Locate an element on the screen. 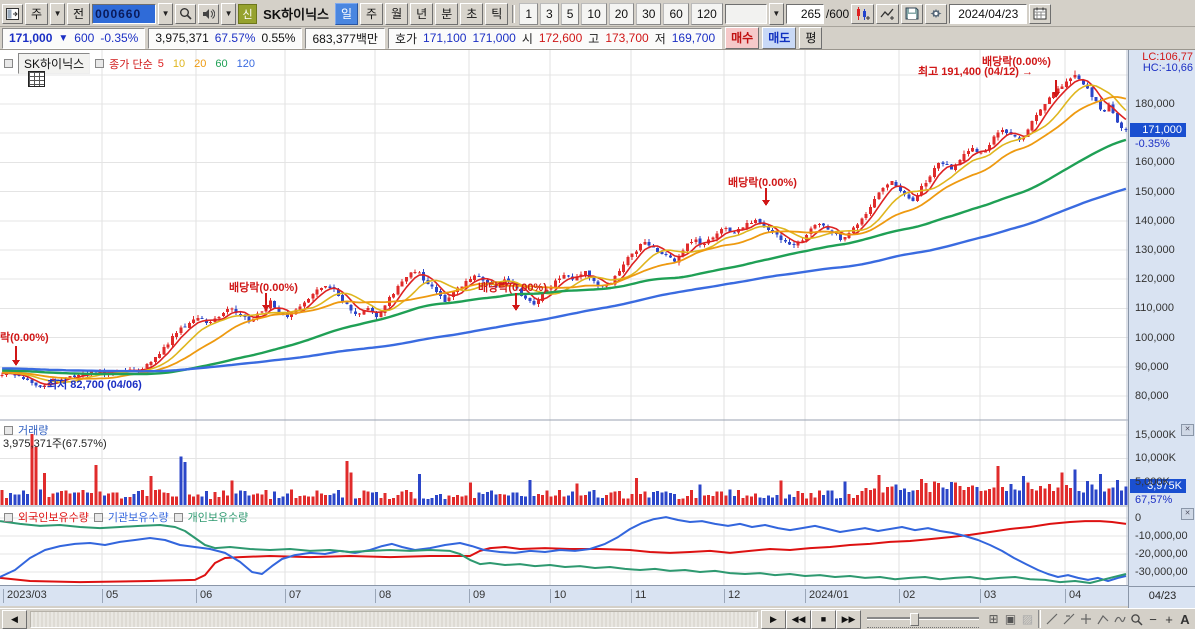 Image resolution: width=1195 pixels, height=629 pixels. holdings-legend-2: 개인보유수량 is located at coordinates (218, 518).